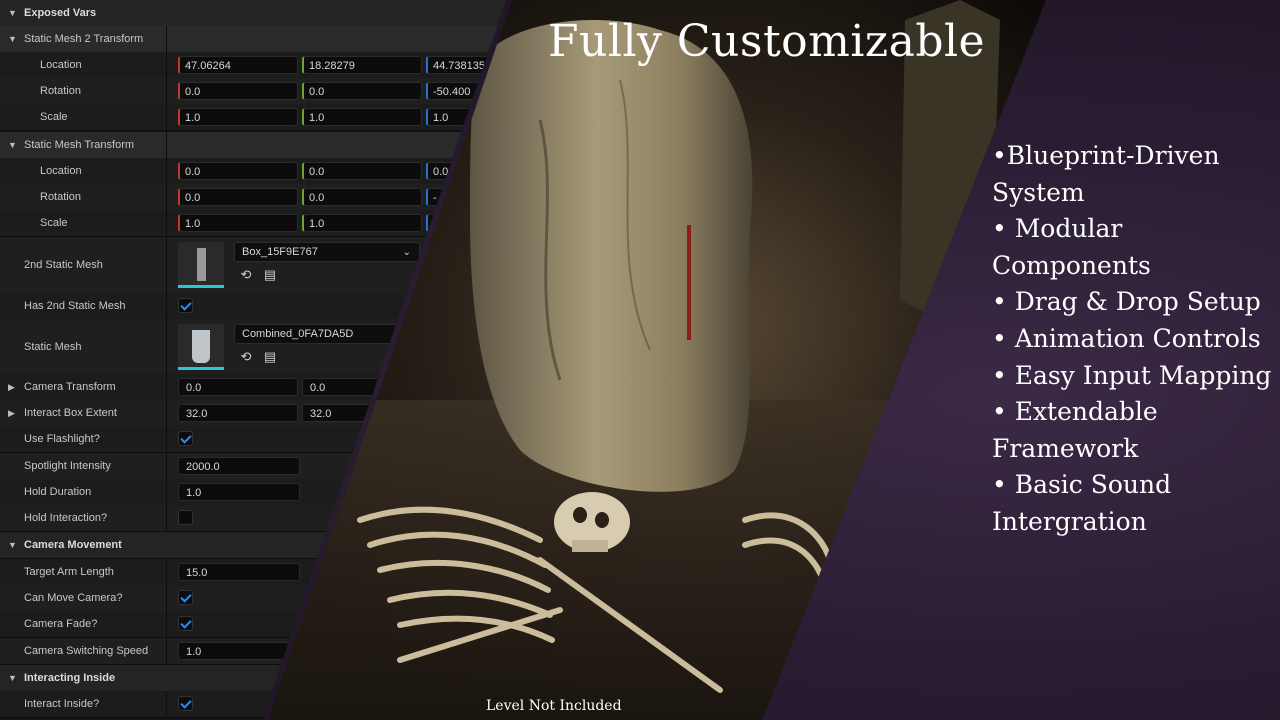 The width and height of the screenshot is (1280, 720). What do you see at coordinates (238, 65) in the screenshot?
I see `location-x-field: 47.06264` at bounding box center [238, 65].